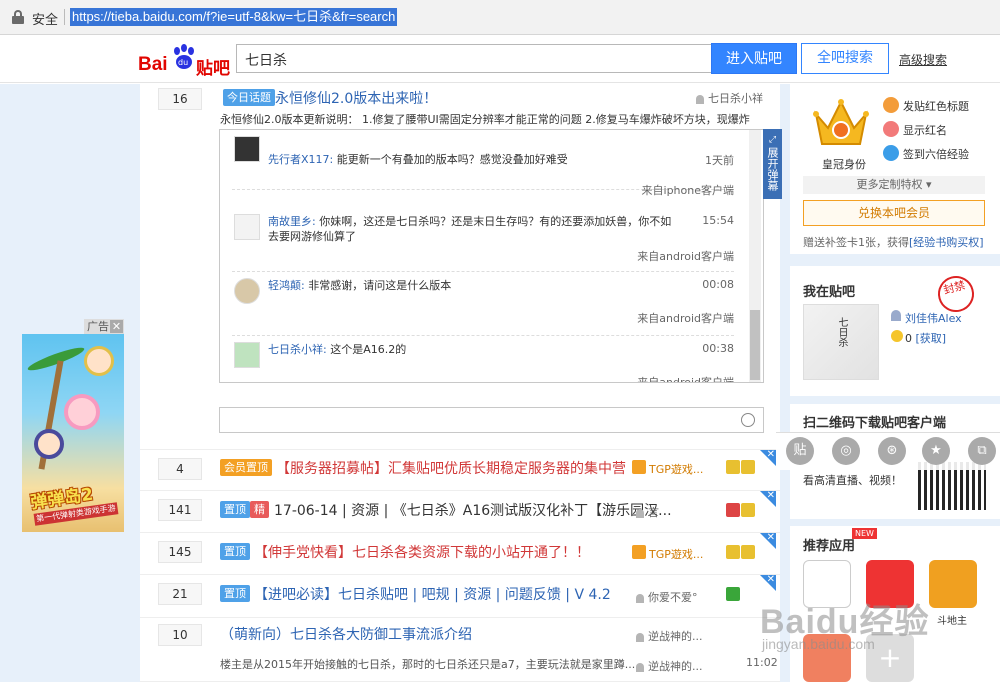  I want to click on qr-description: 看高清直播、视频！, so click(852, 480).